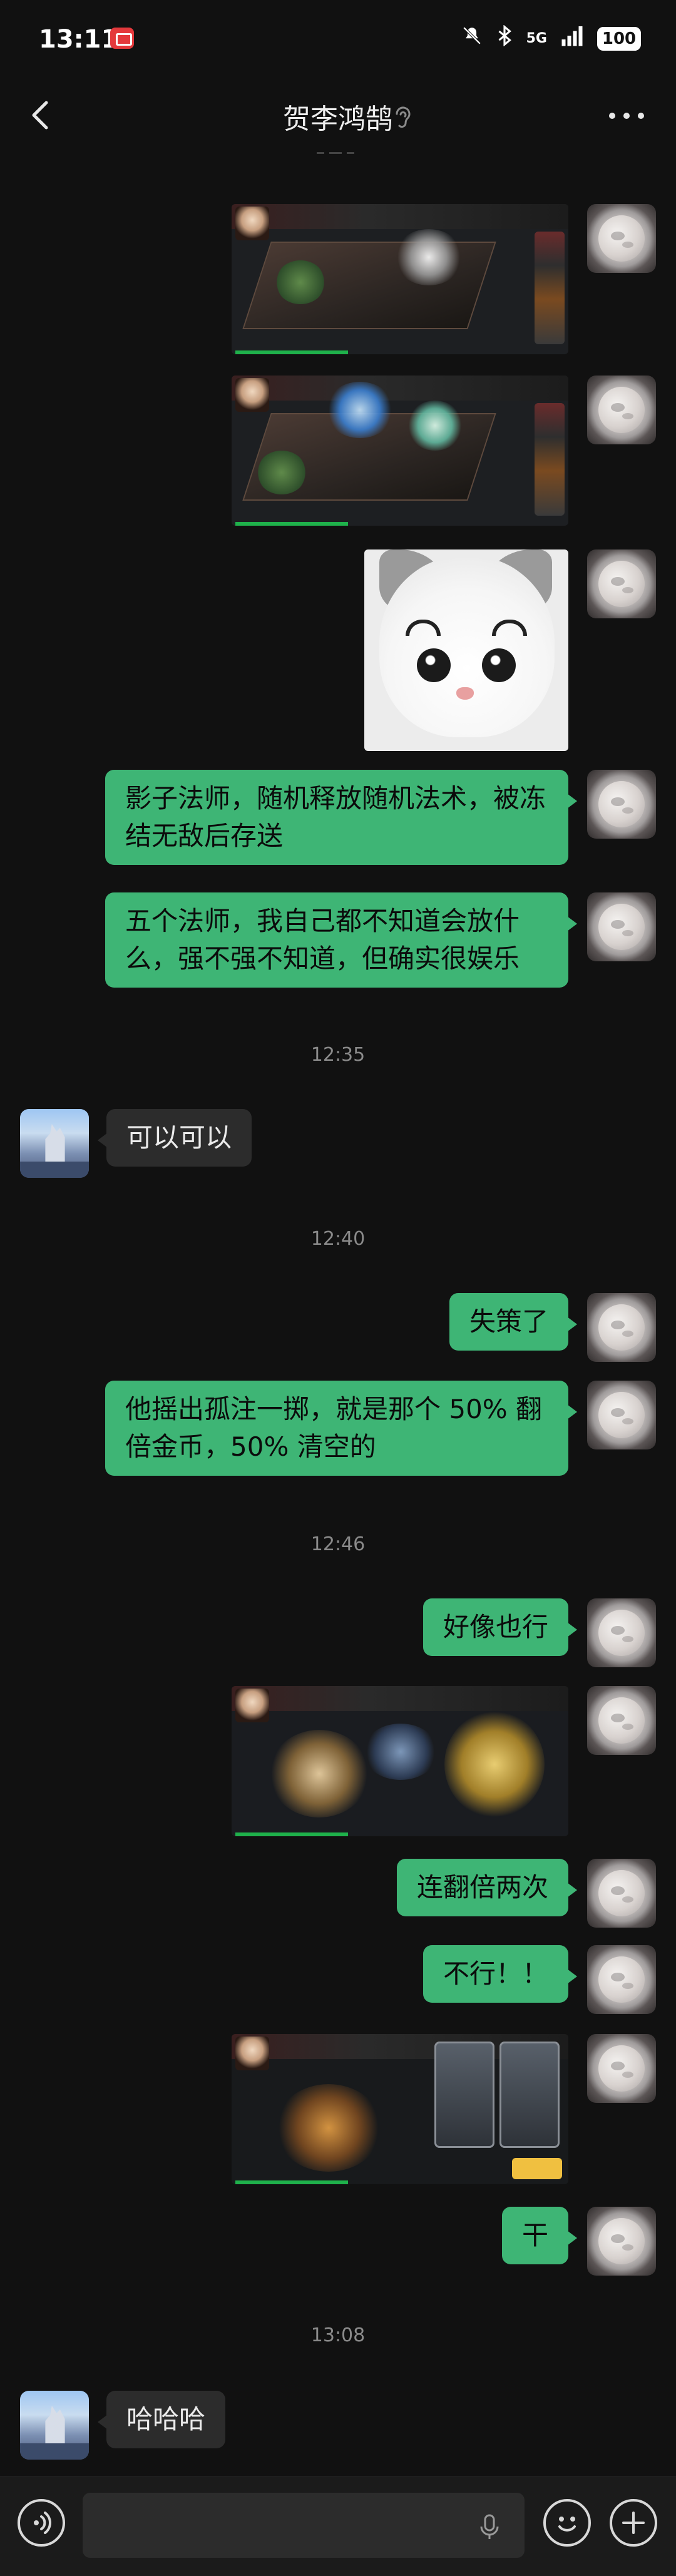 Image resolution: width=676 pixels, height=2576 pixels. Describe the element at coordinates (472, 38) in the screenshot. I see `mute-icon` at that location.